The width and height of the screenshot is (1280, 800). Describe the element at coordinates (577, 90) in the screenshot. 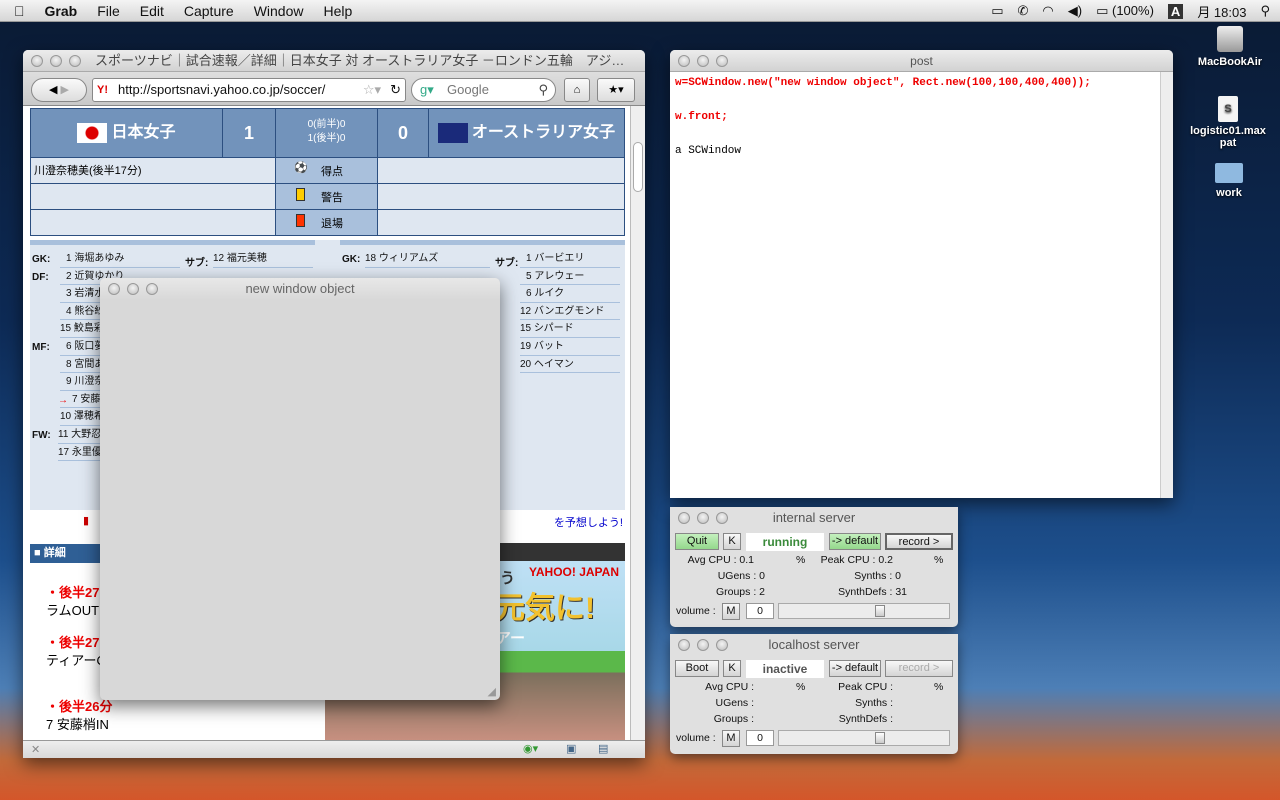

I see `home-button: ⌂` at that location.